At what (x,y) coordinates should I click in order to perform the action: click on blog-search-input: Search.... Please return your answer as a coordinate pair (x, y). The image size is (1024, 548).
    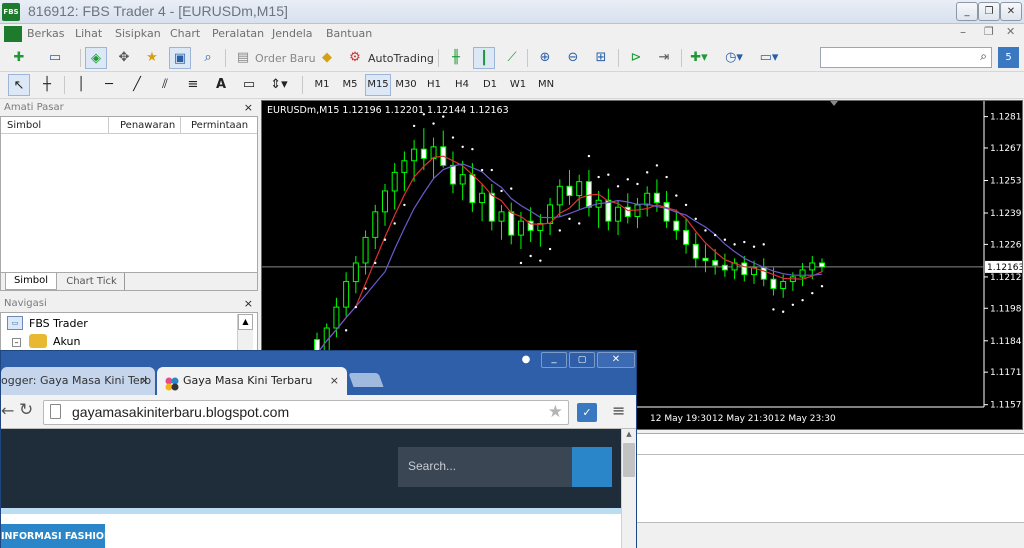
    Looking at the image, I should click on (485, 467).